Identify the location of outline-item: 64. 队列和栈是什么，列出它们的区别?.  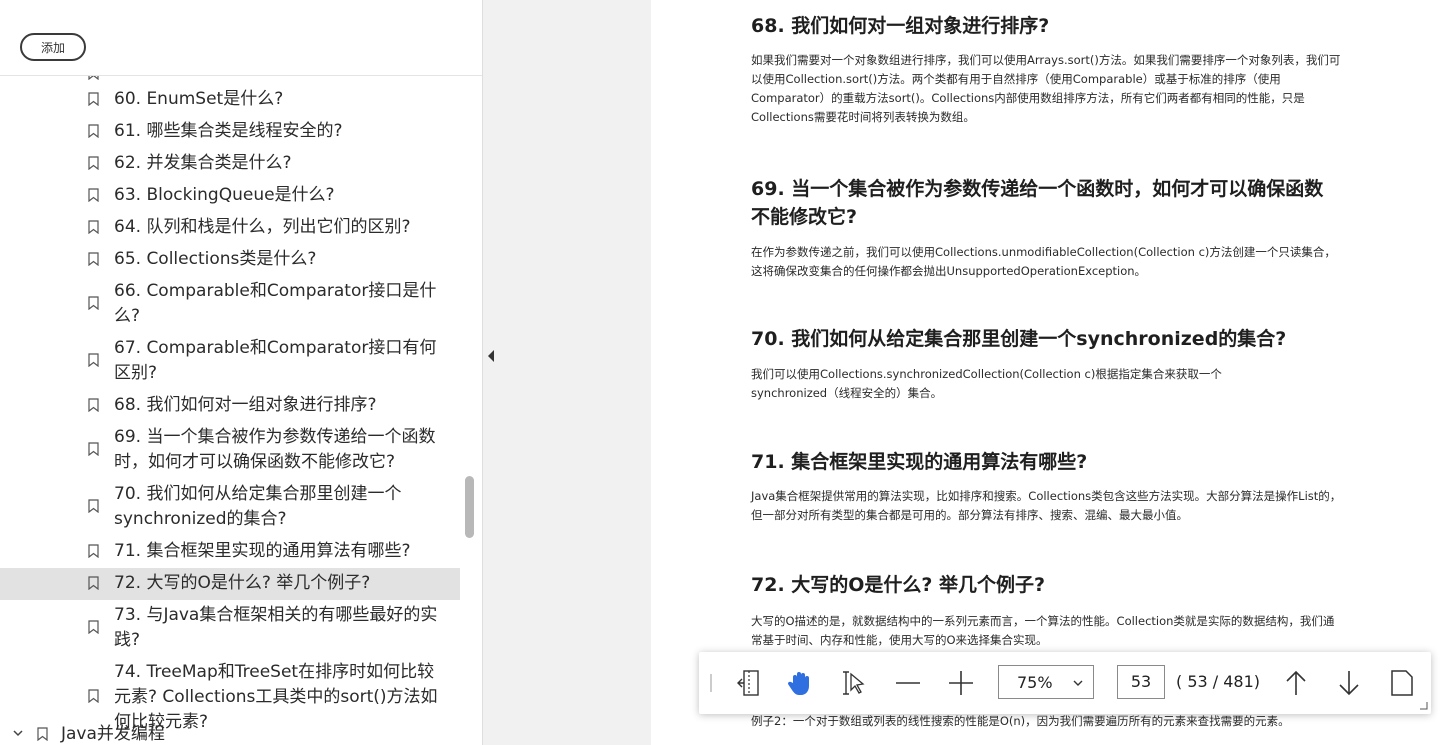
(230, 228).